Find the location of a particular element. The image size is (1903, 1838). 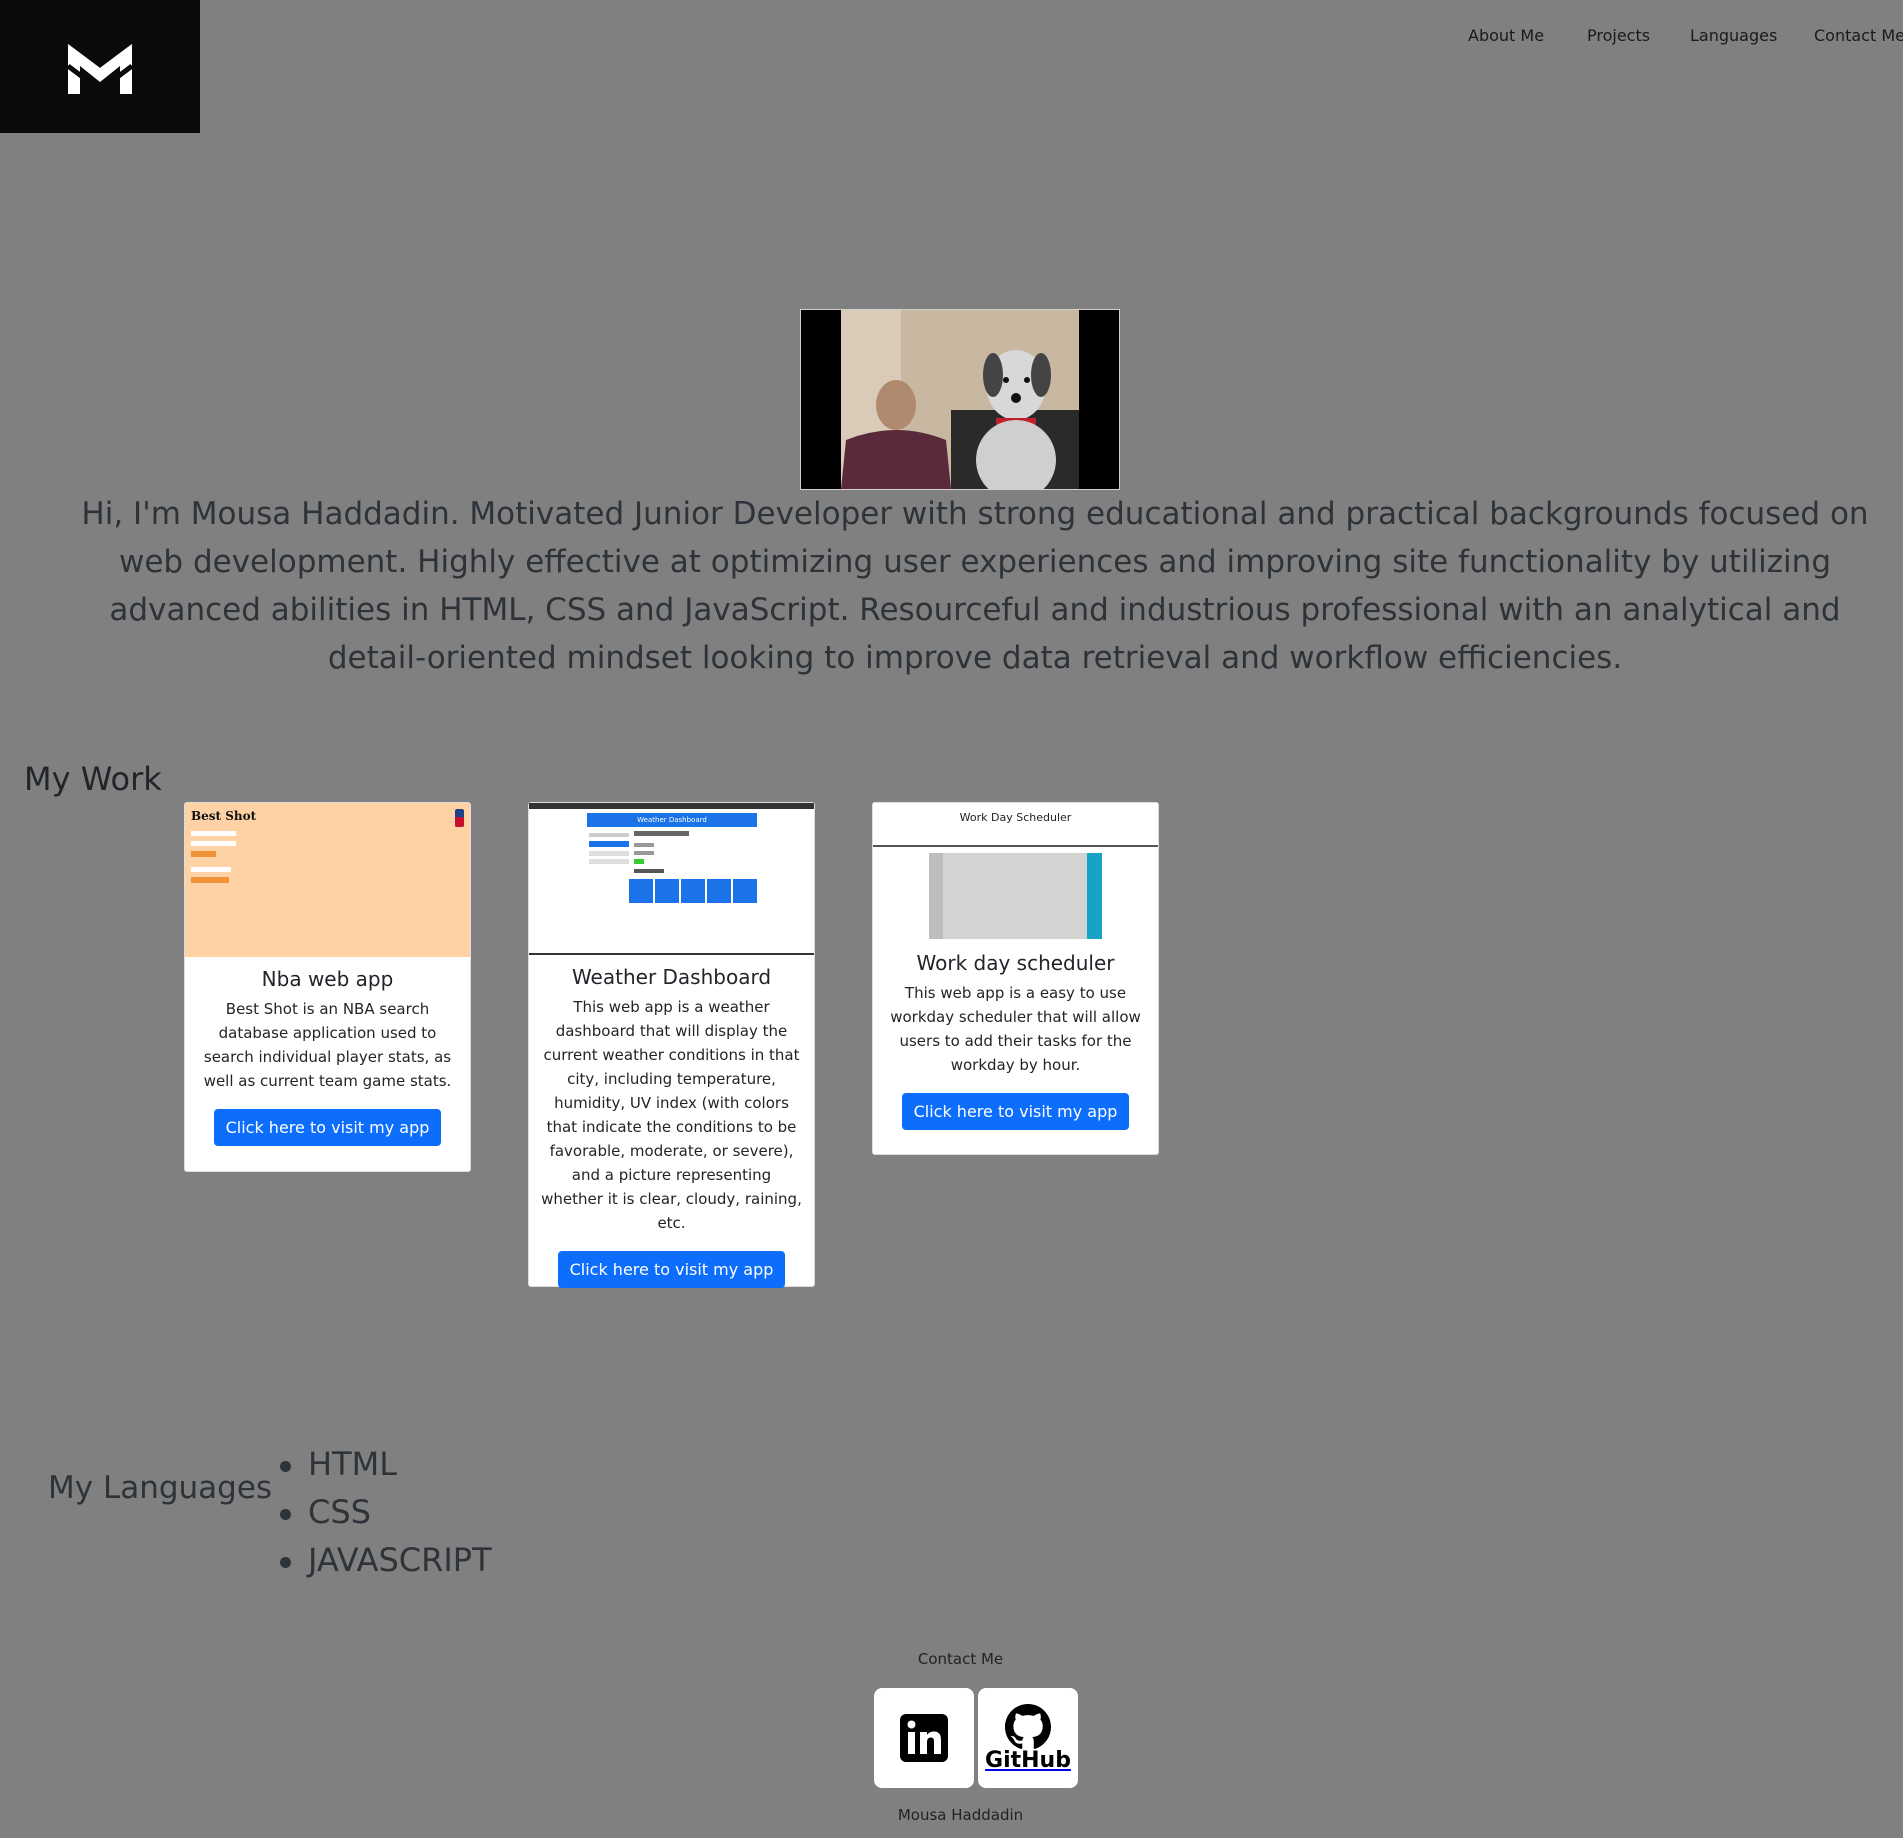

language-item: CSS is located at coordinates (381, 1512).